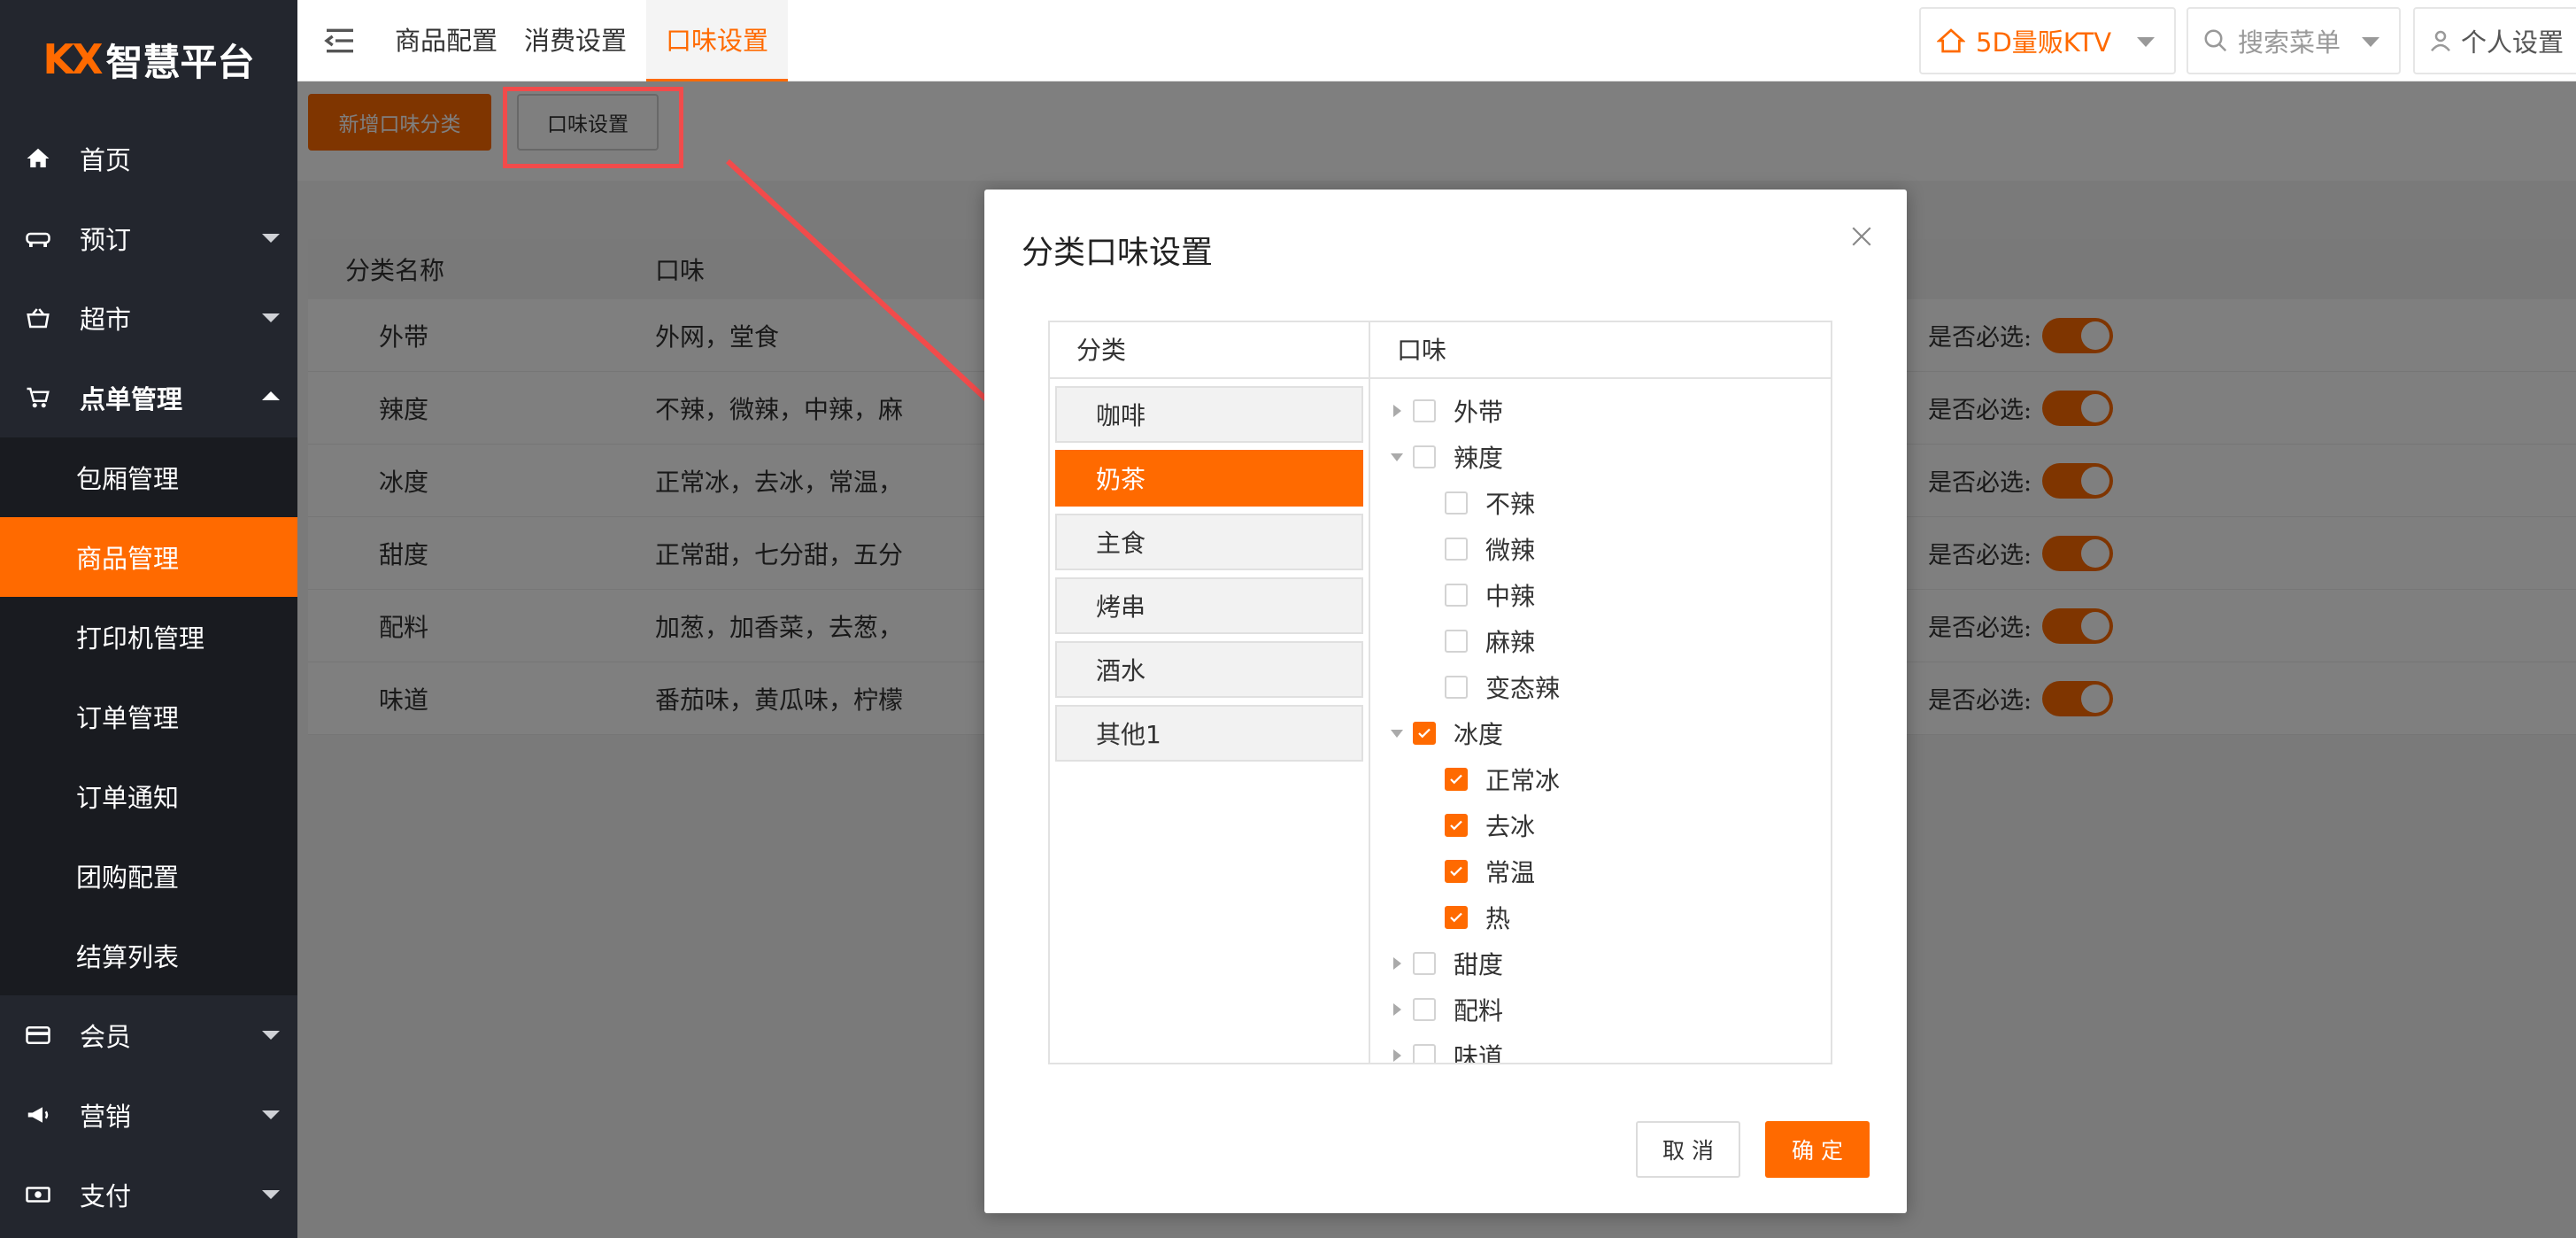  Describe the element at coordinates (2047, 40) in the screenshot. I see `store-selector: 5D量贩KTV` at that location.